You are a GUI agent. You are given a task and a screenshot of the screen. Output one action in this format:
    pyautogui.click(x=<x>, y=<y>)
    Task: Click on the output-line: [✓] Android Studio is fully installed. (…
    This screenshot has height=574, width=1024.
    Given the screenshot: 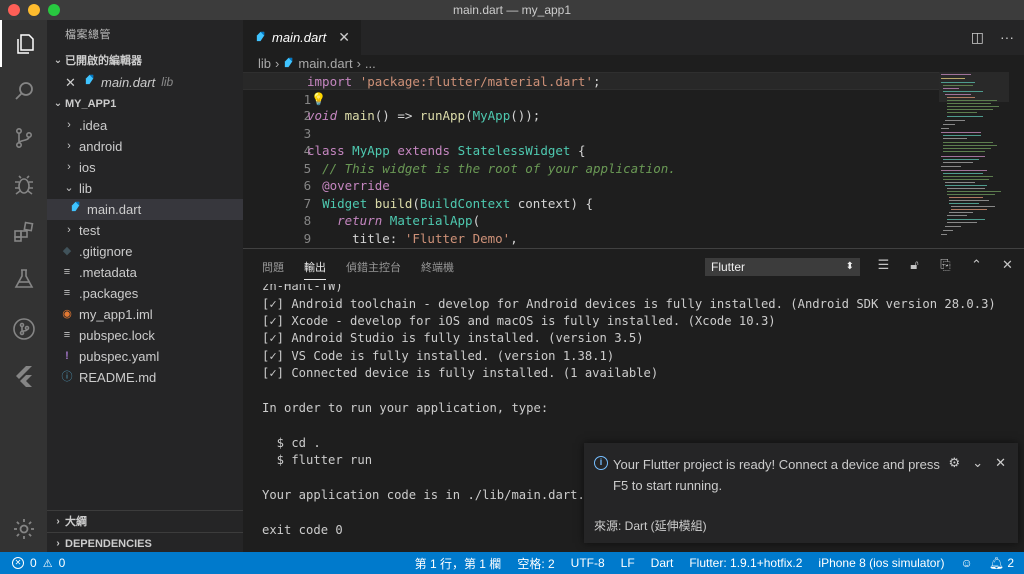 What is the action you would take?
    pyautogui.click(x=453, y=338)
    